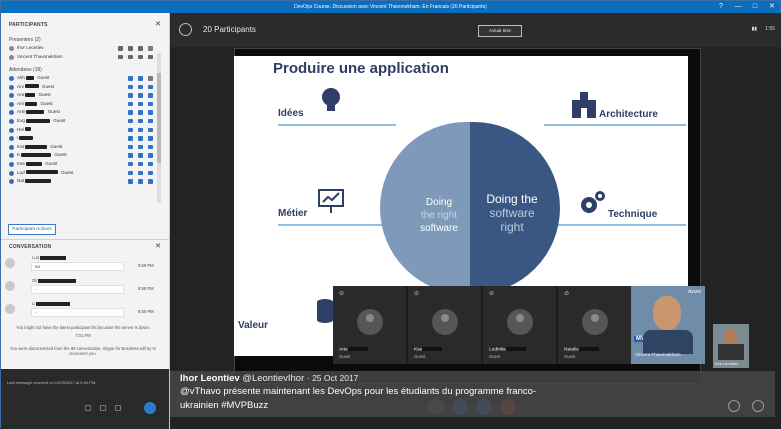 This screenshot has width=781, height=429. I want to click on presenter-row: Vincent Thavonekham, so click(81, 57).